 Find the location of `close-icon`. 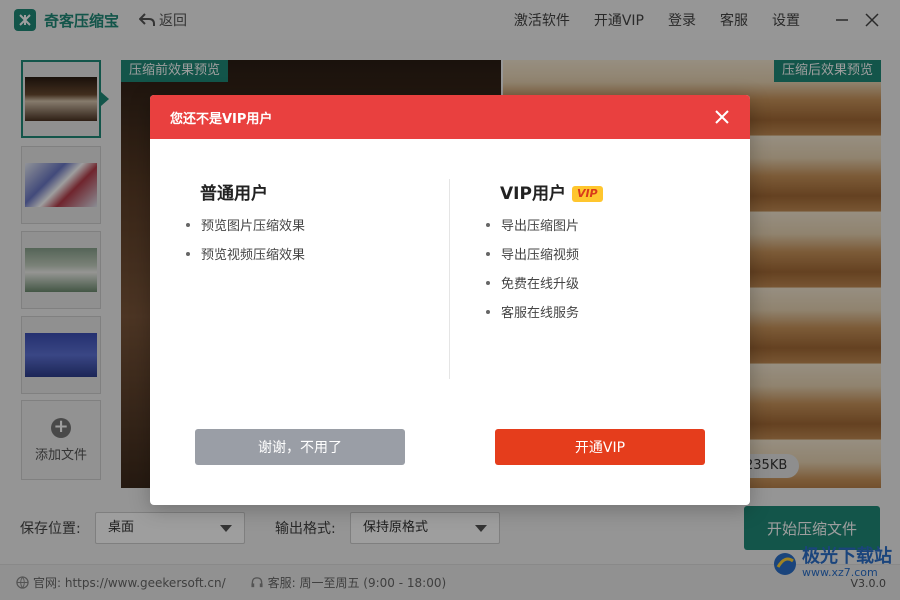

close-icon is located at coordinates (722, 117).